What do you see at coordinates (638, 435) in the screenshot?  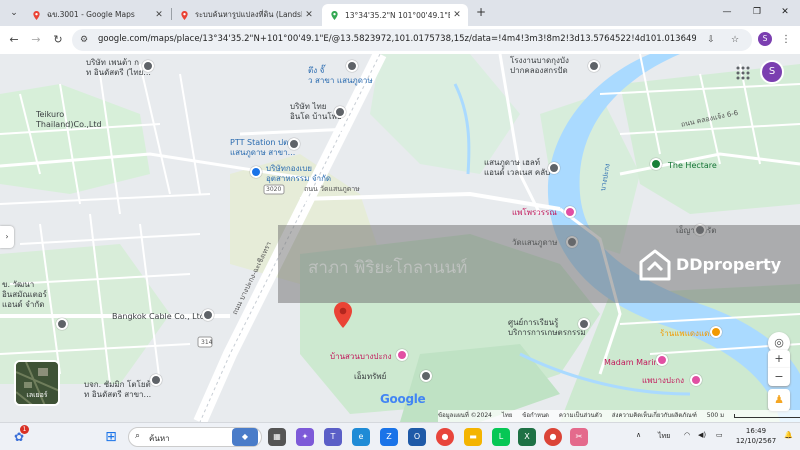 I see `tray-overflow-icon: ∧` at bounding box center [638, 435].